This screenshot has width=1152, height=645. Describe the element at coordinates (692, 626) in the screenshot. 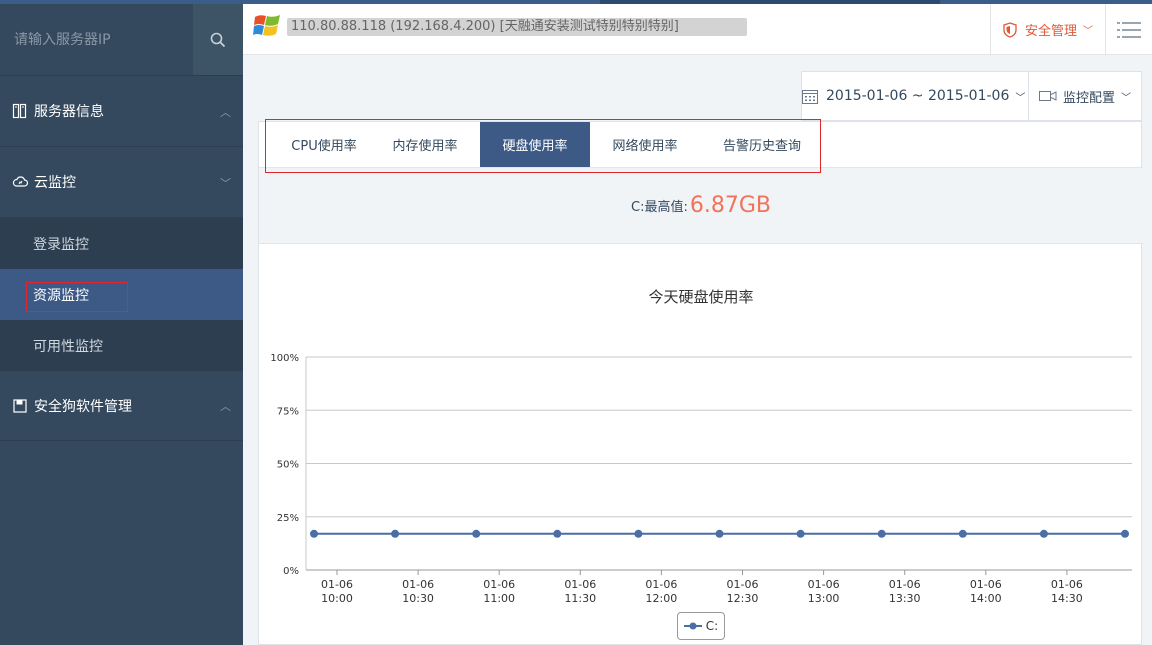

I see `legend-line-marker-icon` at that location.